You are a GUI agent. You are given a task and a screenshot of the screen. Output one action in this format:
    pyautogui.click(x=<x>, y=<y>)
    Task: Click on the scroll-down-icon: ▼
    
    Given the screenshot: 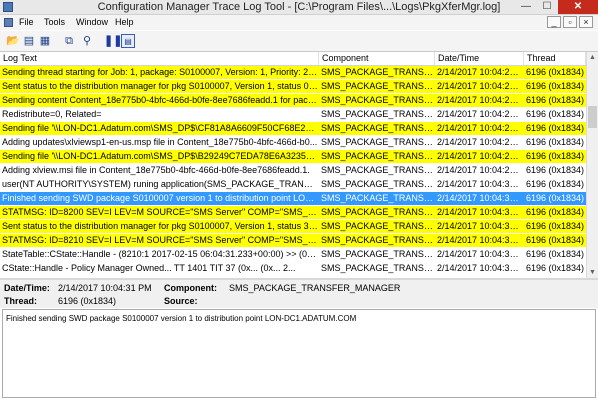 What is the action you would take?
    pyautogui.click(x=592, y=272)
    